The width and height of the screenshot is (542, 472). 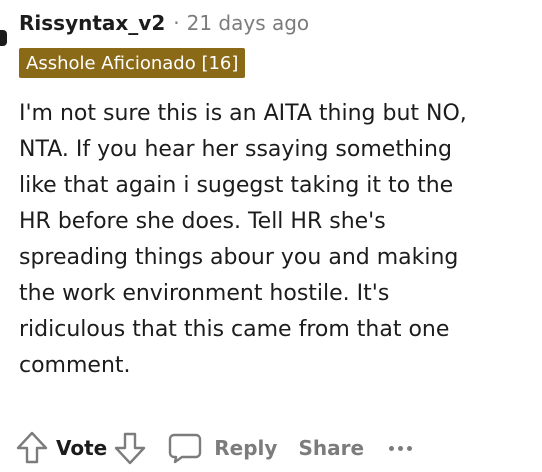 What do you see at coordinates (132, 63) in the screenshot?
I see `user-flair: Asshole Aficionado [16]` at bounding box center [132, 63].